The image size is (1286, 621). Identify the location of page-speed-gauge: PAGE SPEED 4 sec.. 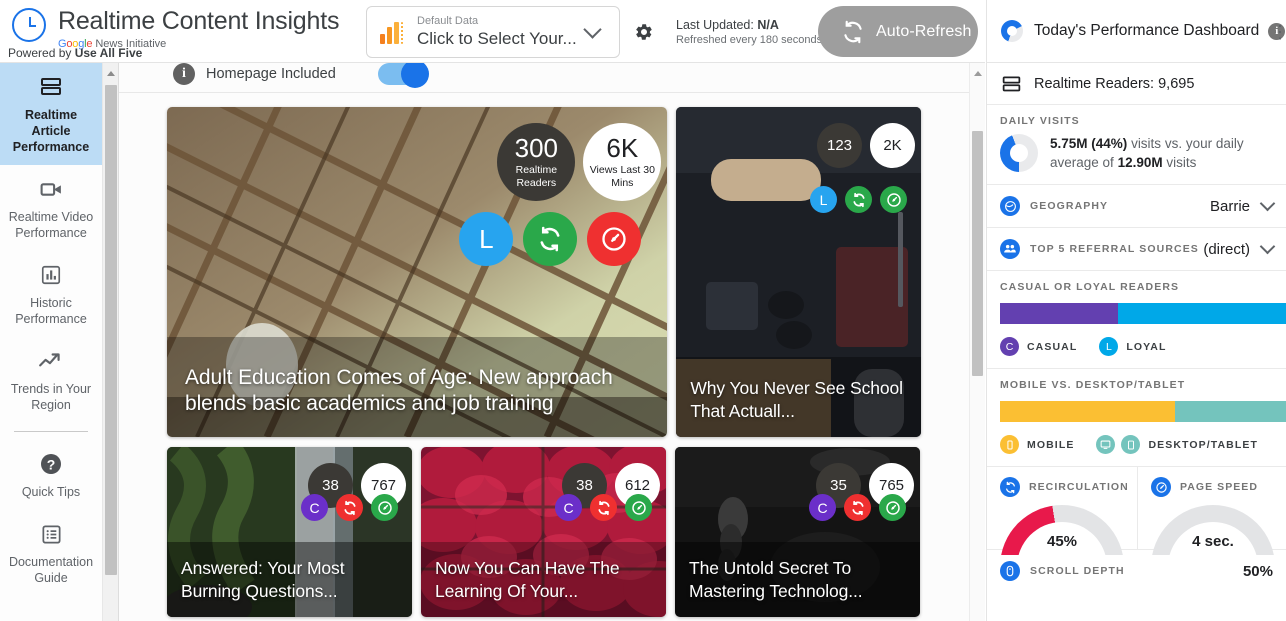
(1211, 511).